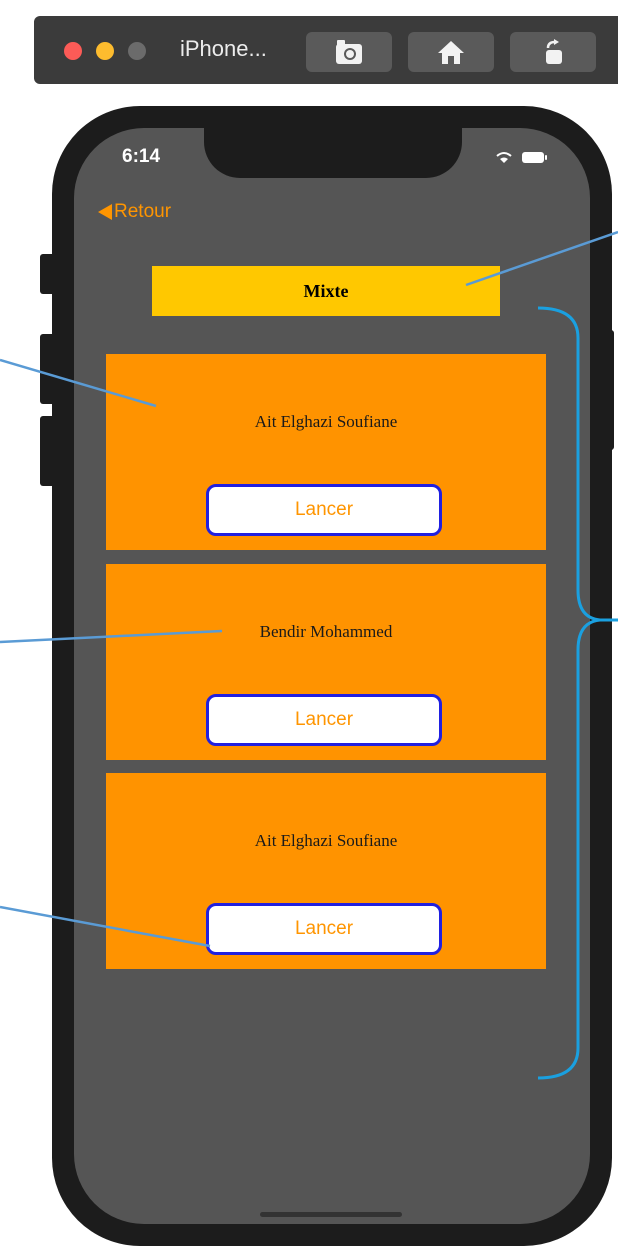 The width and height of the screenshot is (618, 1252). What do you see at coordinates (541, 258) in the screenshot?
I see `callout-line-title` at bounding box center [541, 258].